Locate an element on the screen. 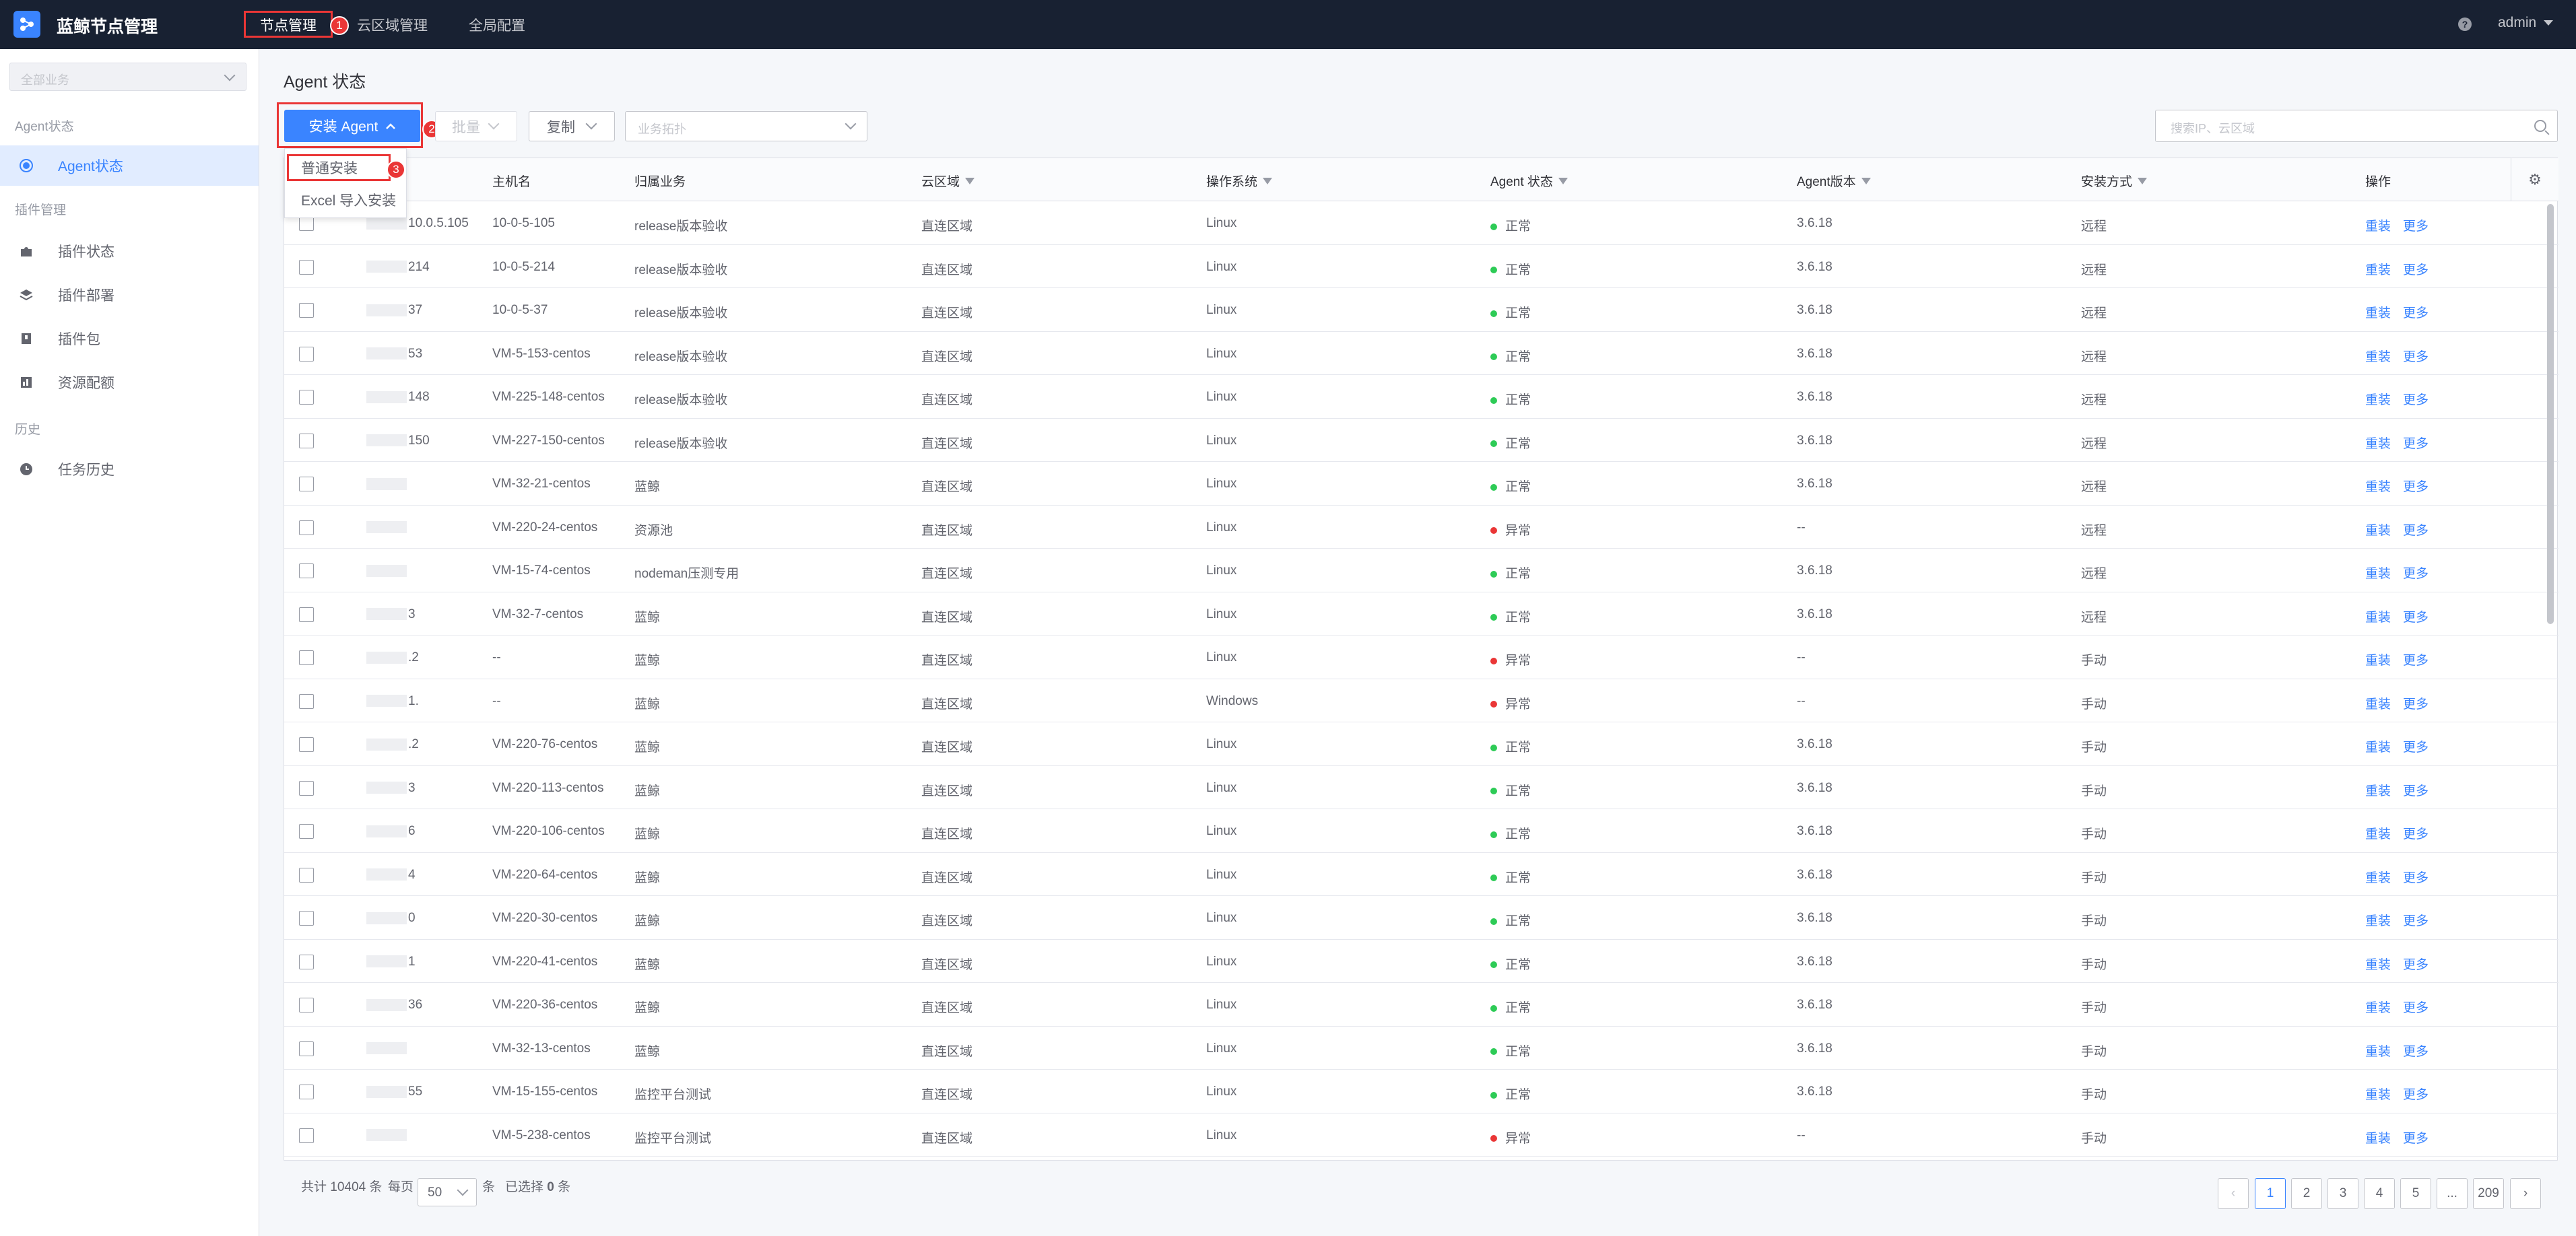 Image resolution: width=2576 pixels, height=1236 pixels. page-size-select: 50 is located at coordinates (447, 1192).